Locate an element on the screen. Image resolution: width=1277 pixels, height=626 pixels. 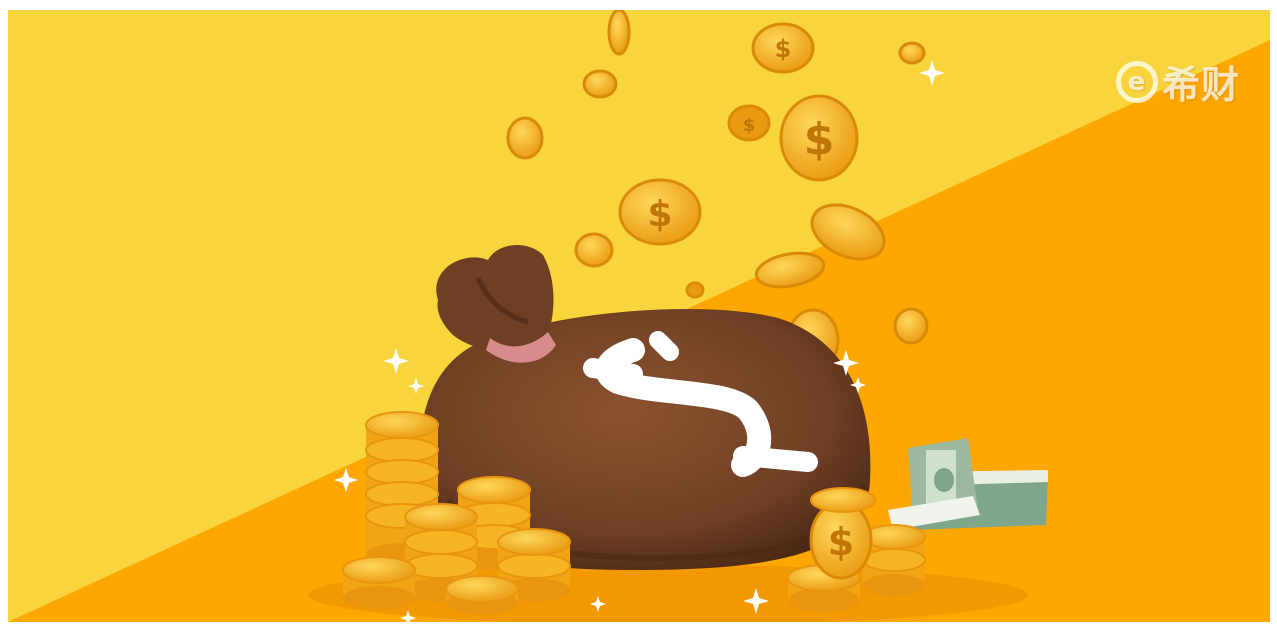
watermark: e 希财 is located at coordinates (1177, 81).